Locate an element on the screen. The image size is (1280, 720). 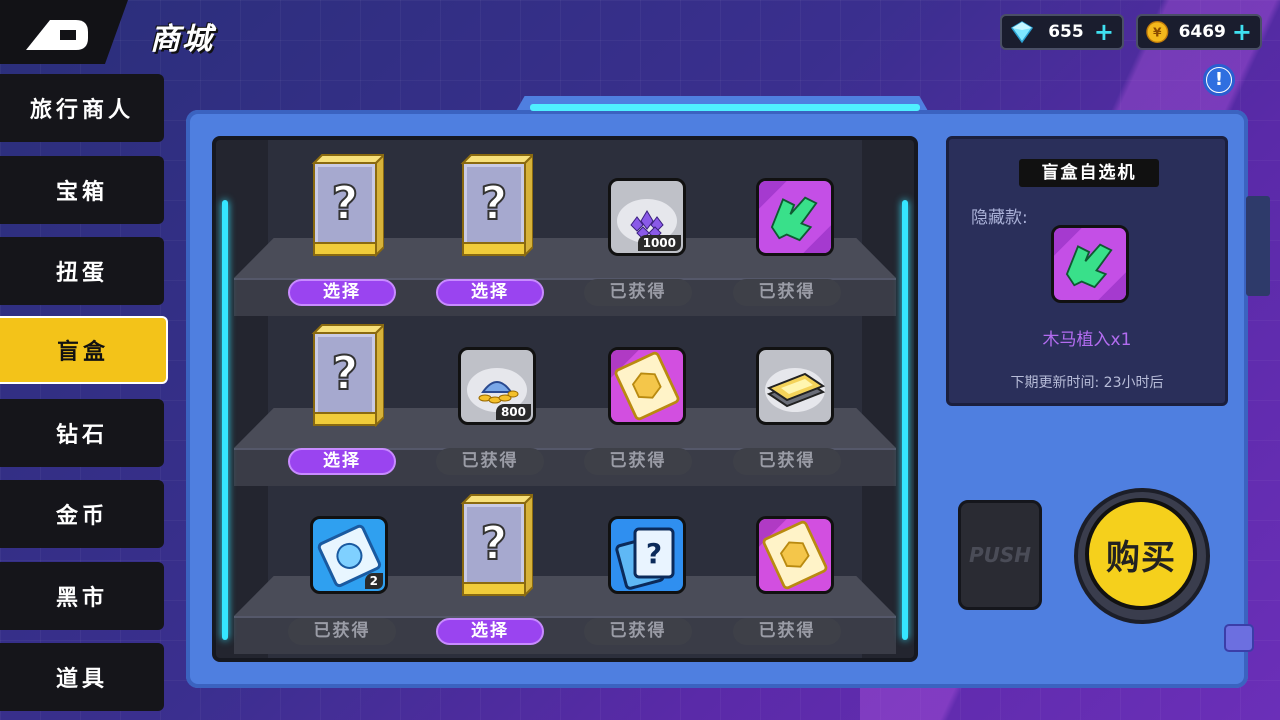
mystery-card-icon: ? is located at coordinates (647, 555).